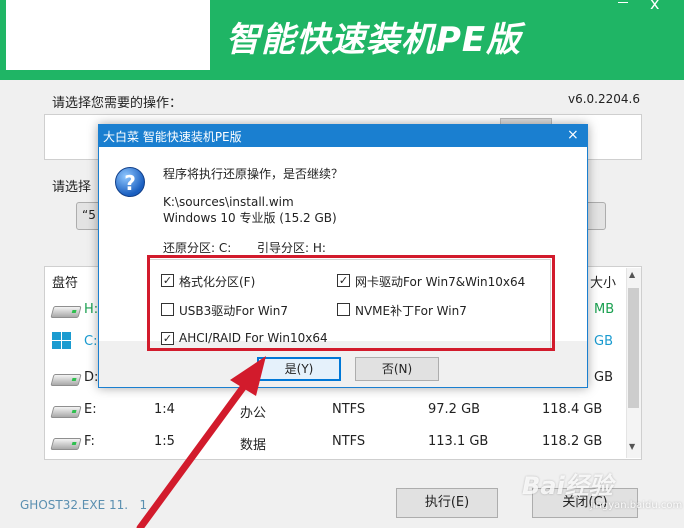 This screenshot has width=684, height=528. Describe the element at coordinates (299, 369) in the screenshot. I see `yes-button: 是(Y)` at that location.